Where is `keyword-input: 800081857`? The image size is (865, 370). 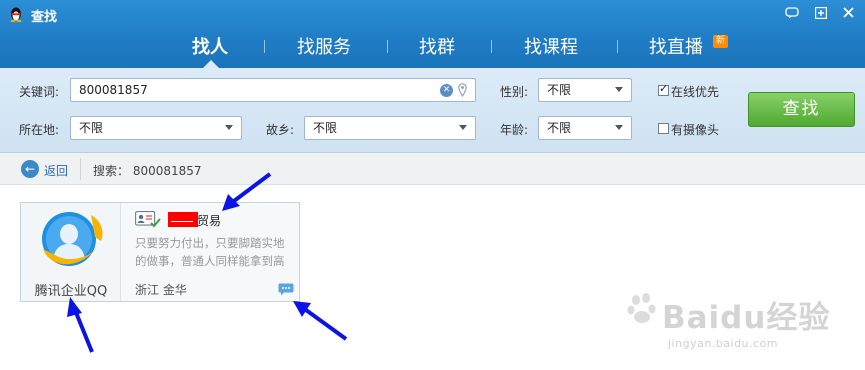 keyword-input: 800081857 is located at coordinates (273, 90).